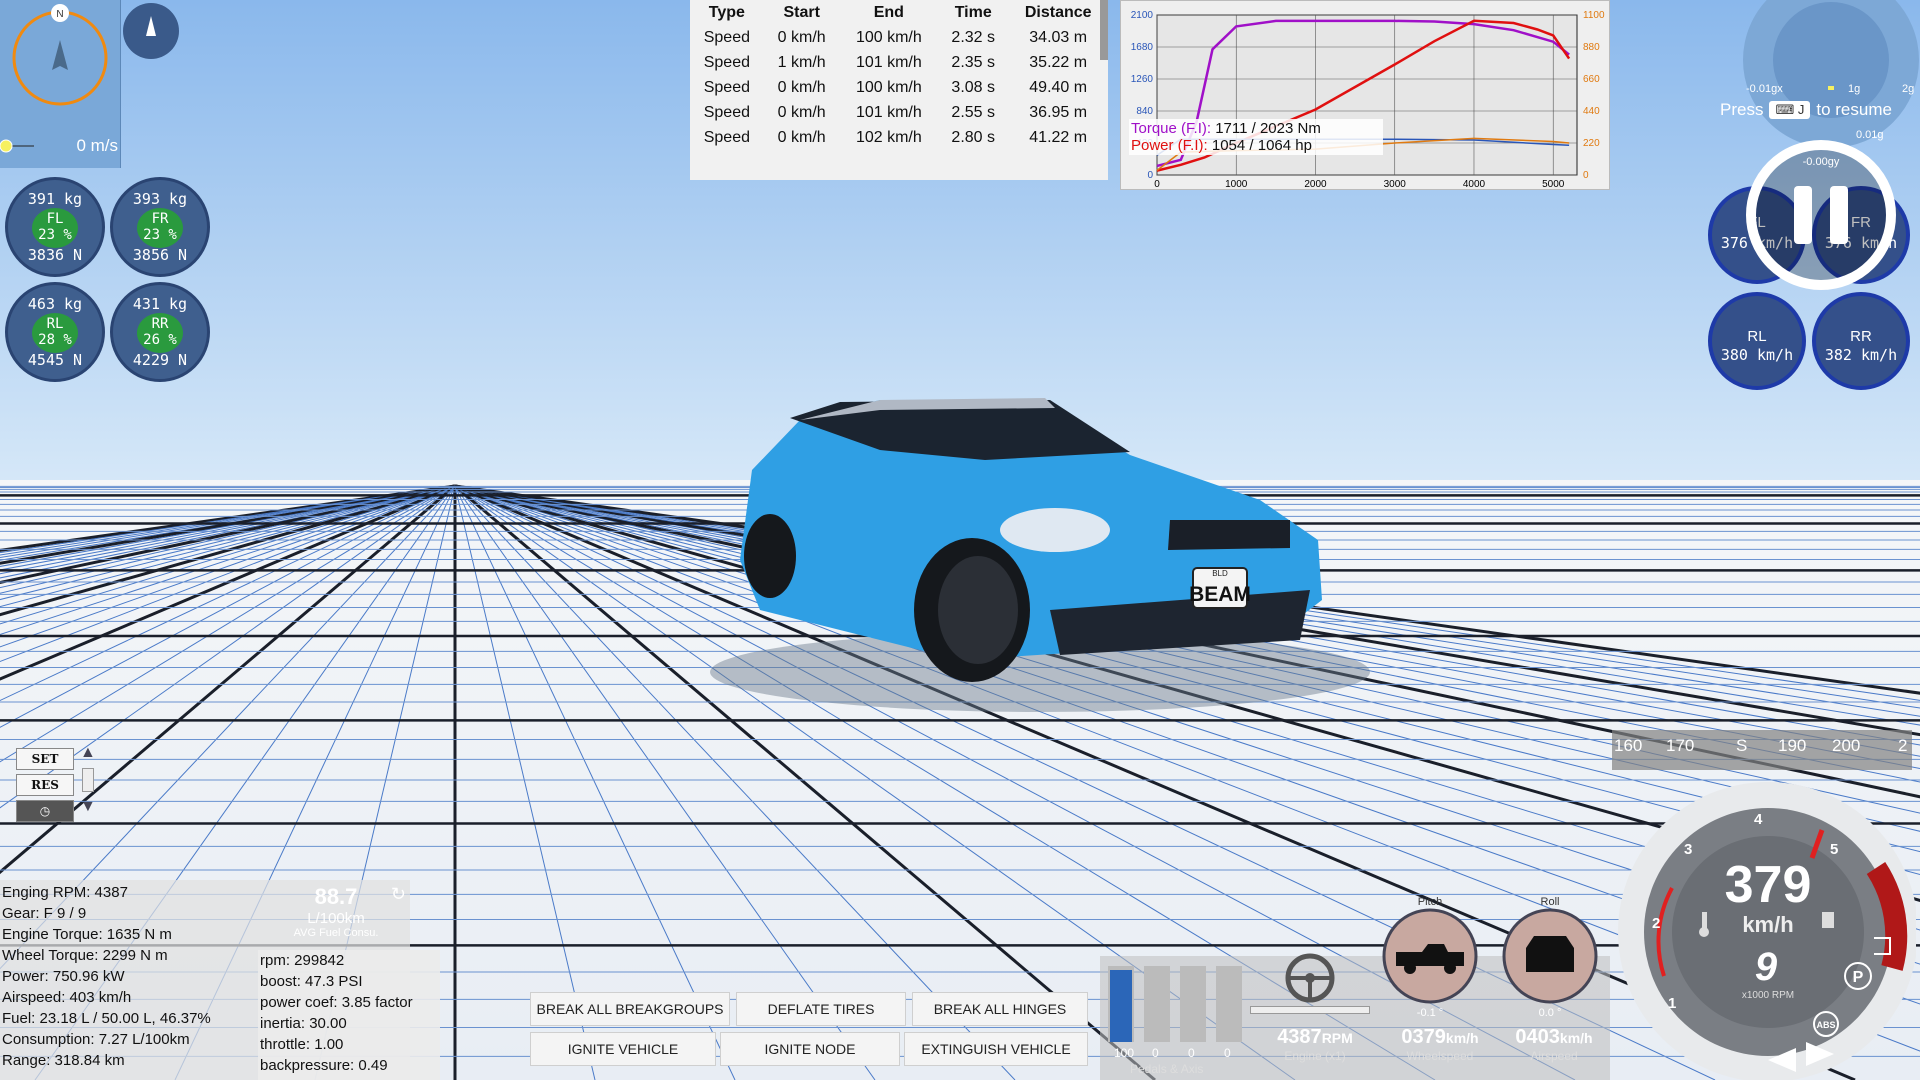 Image resolution: width=1920 pixels, height=1080 pixels. I want to click on table-scrollbar, so click(1104, 30).